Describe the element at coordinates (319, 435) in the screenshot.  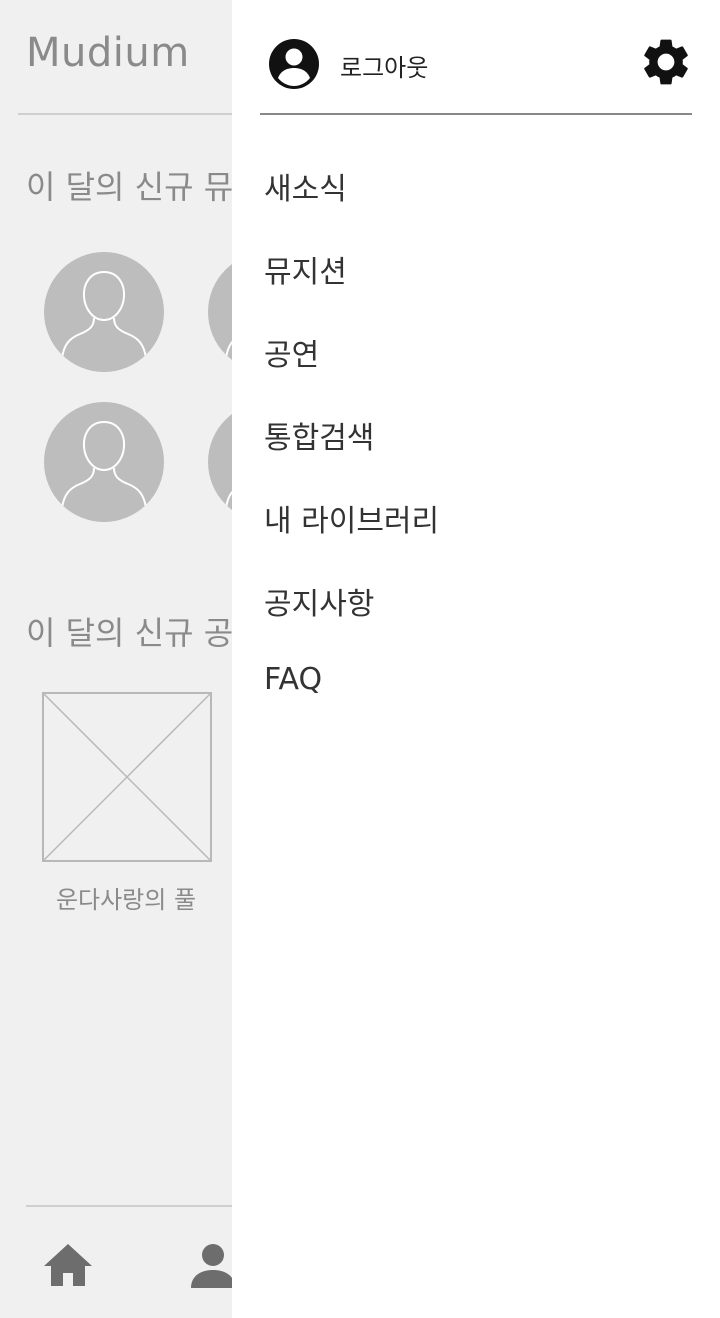
I see `menu-item-search: 통합검색` at that location.